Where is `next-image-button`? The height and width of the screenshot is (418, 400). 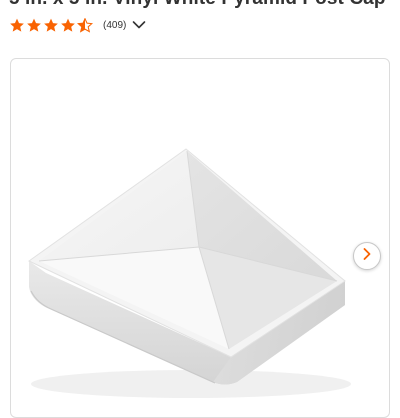
next-image-button is located at coordinates (367, 256).